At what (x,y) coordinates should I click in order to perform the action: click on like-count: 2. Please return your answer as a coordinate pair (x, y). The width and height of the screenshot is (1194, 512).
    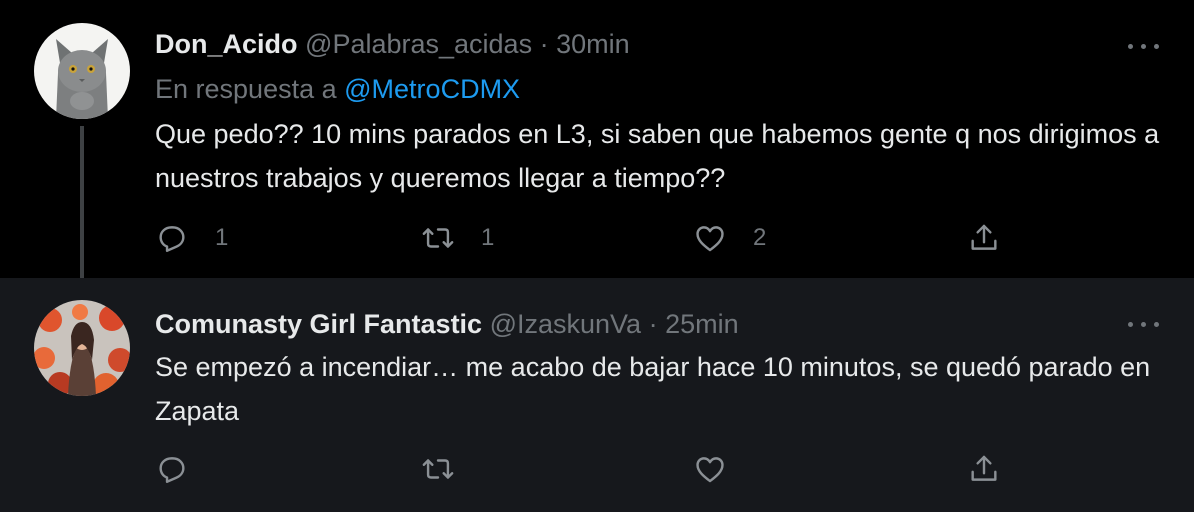
    Looking at the image, I should click on (760, 237).